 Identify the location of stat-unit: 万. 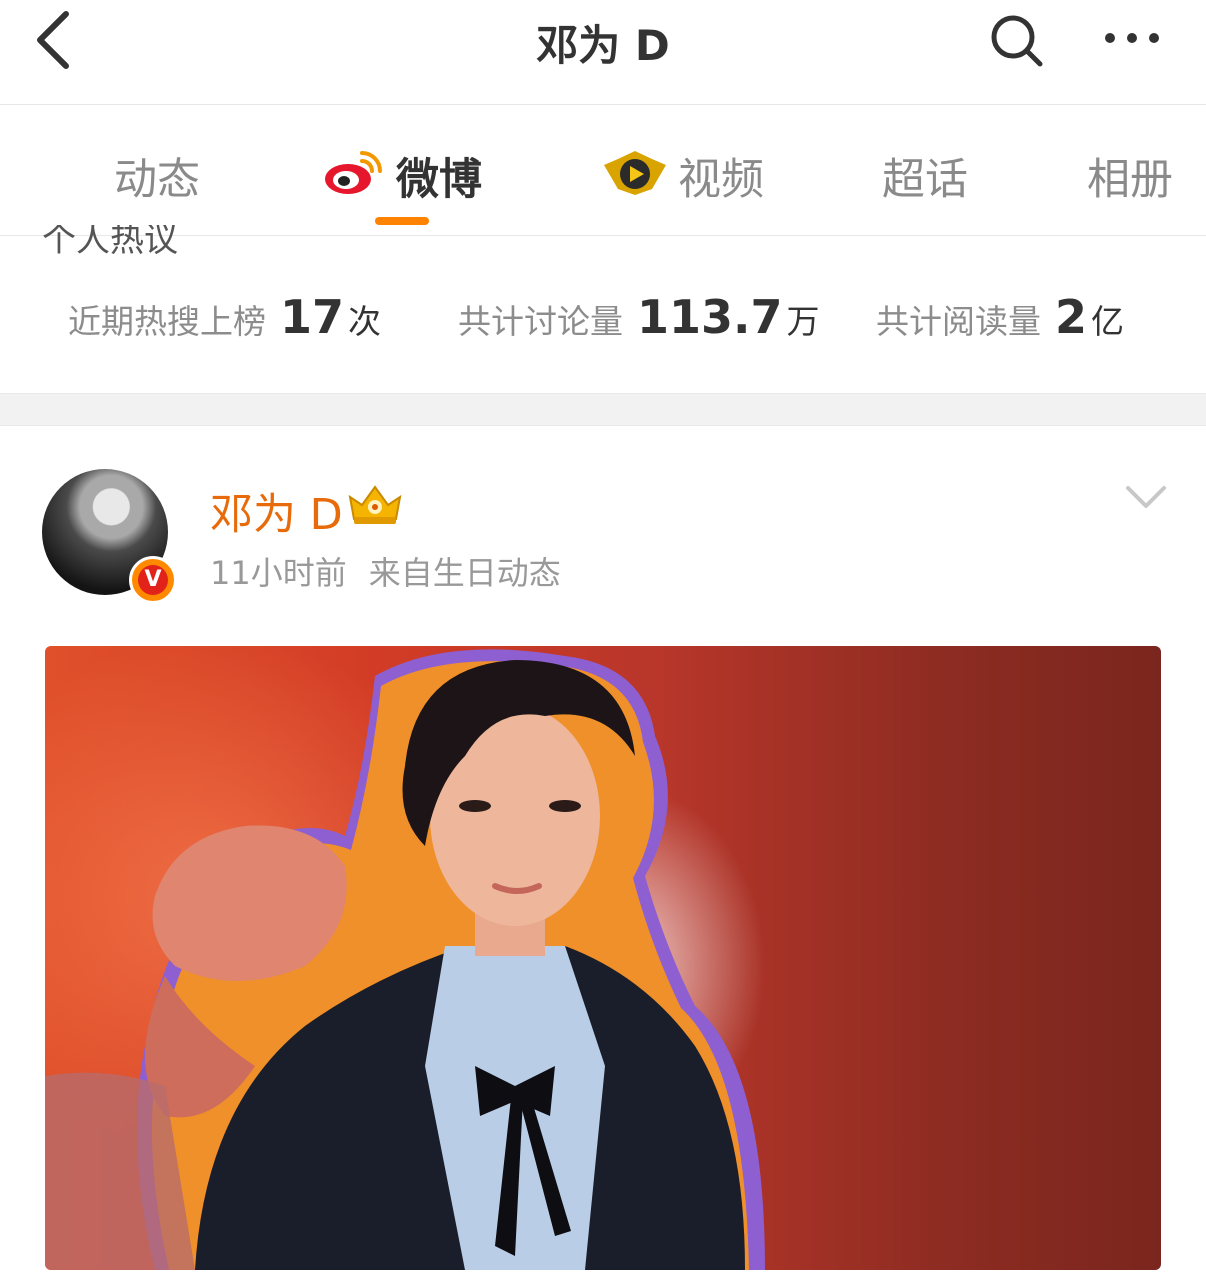
(803, 321).